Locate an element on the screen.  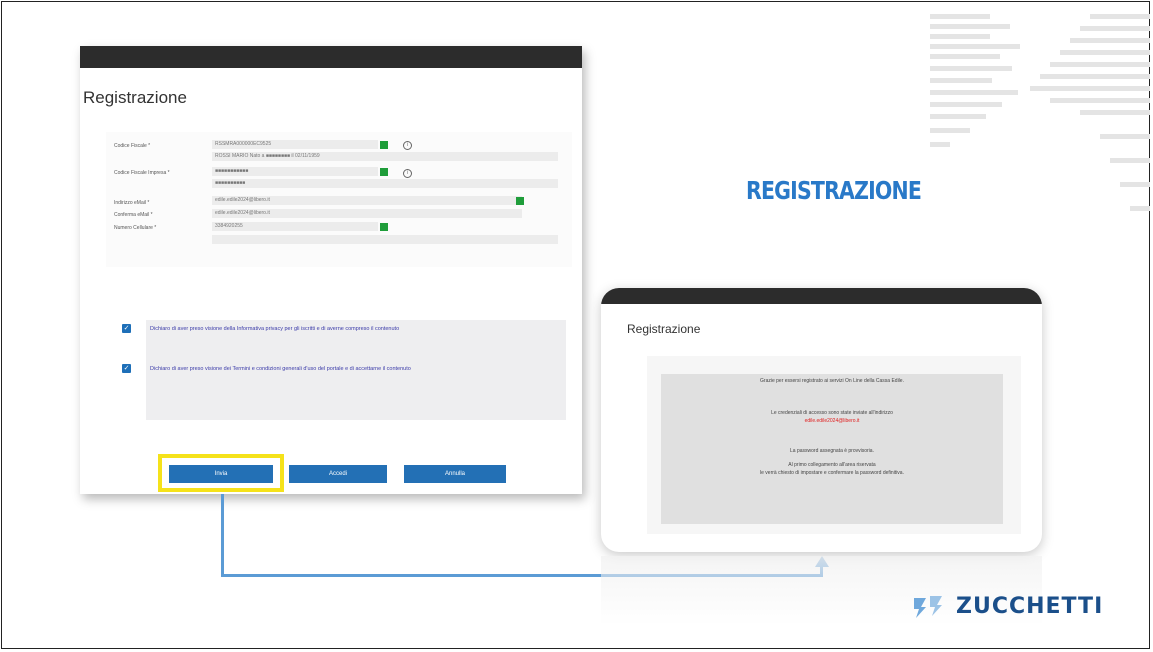
codice-fiscale-label: Codice Fiscale * is located at coordinates (132, 146).